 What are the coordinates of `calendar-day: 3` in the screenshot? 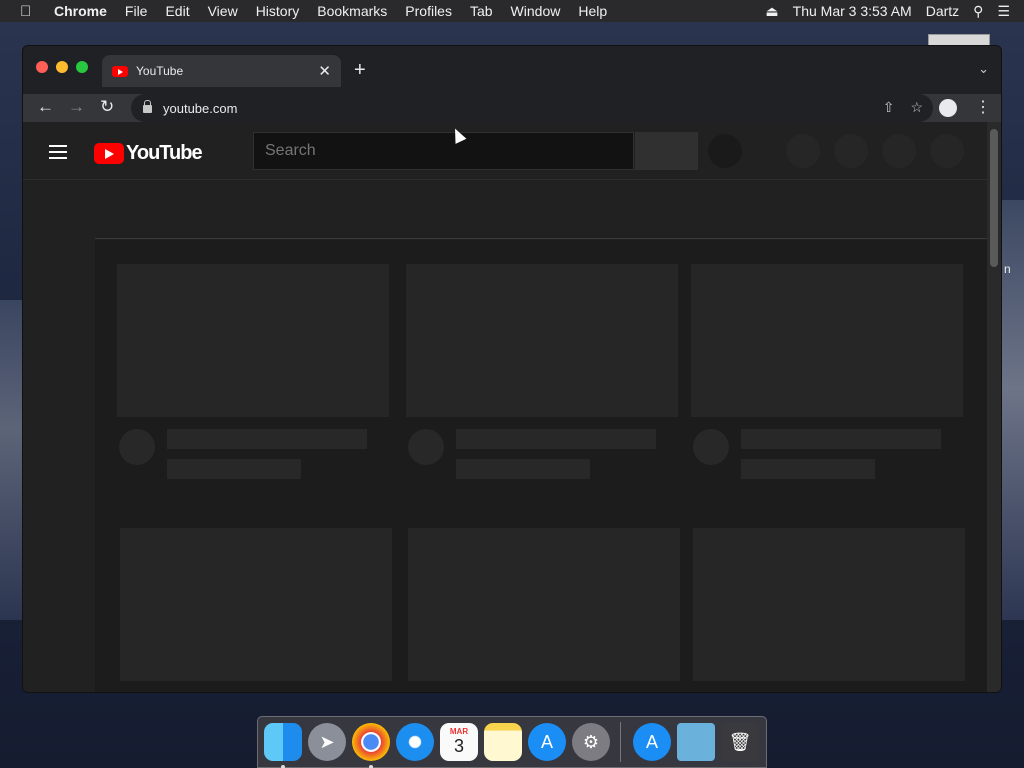 It's located at (458, 746).